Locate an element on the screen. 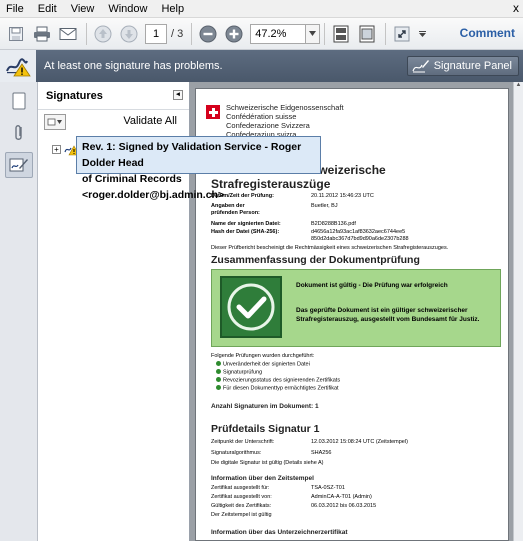 The width and height of the screenshot is (523, 541). zoom-out-button is located at coordinates (208, 34).